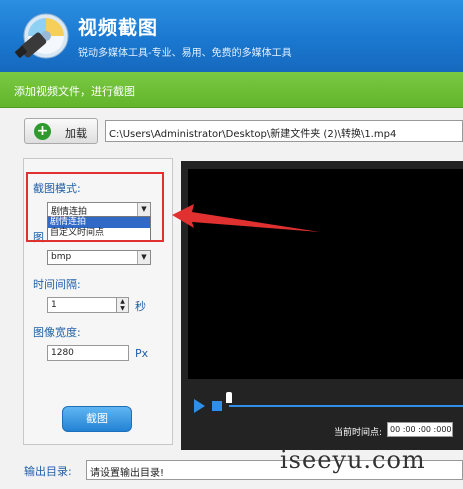 The height and width of the screenshot is (489, 463). Describe the element at coordinates (118, 28) in the screenshot. I see `app-title: 视频截图` at that location.